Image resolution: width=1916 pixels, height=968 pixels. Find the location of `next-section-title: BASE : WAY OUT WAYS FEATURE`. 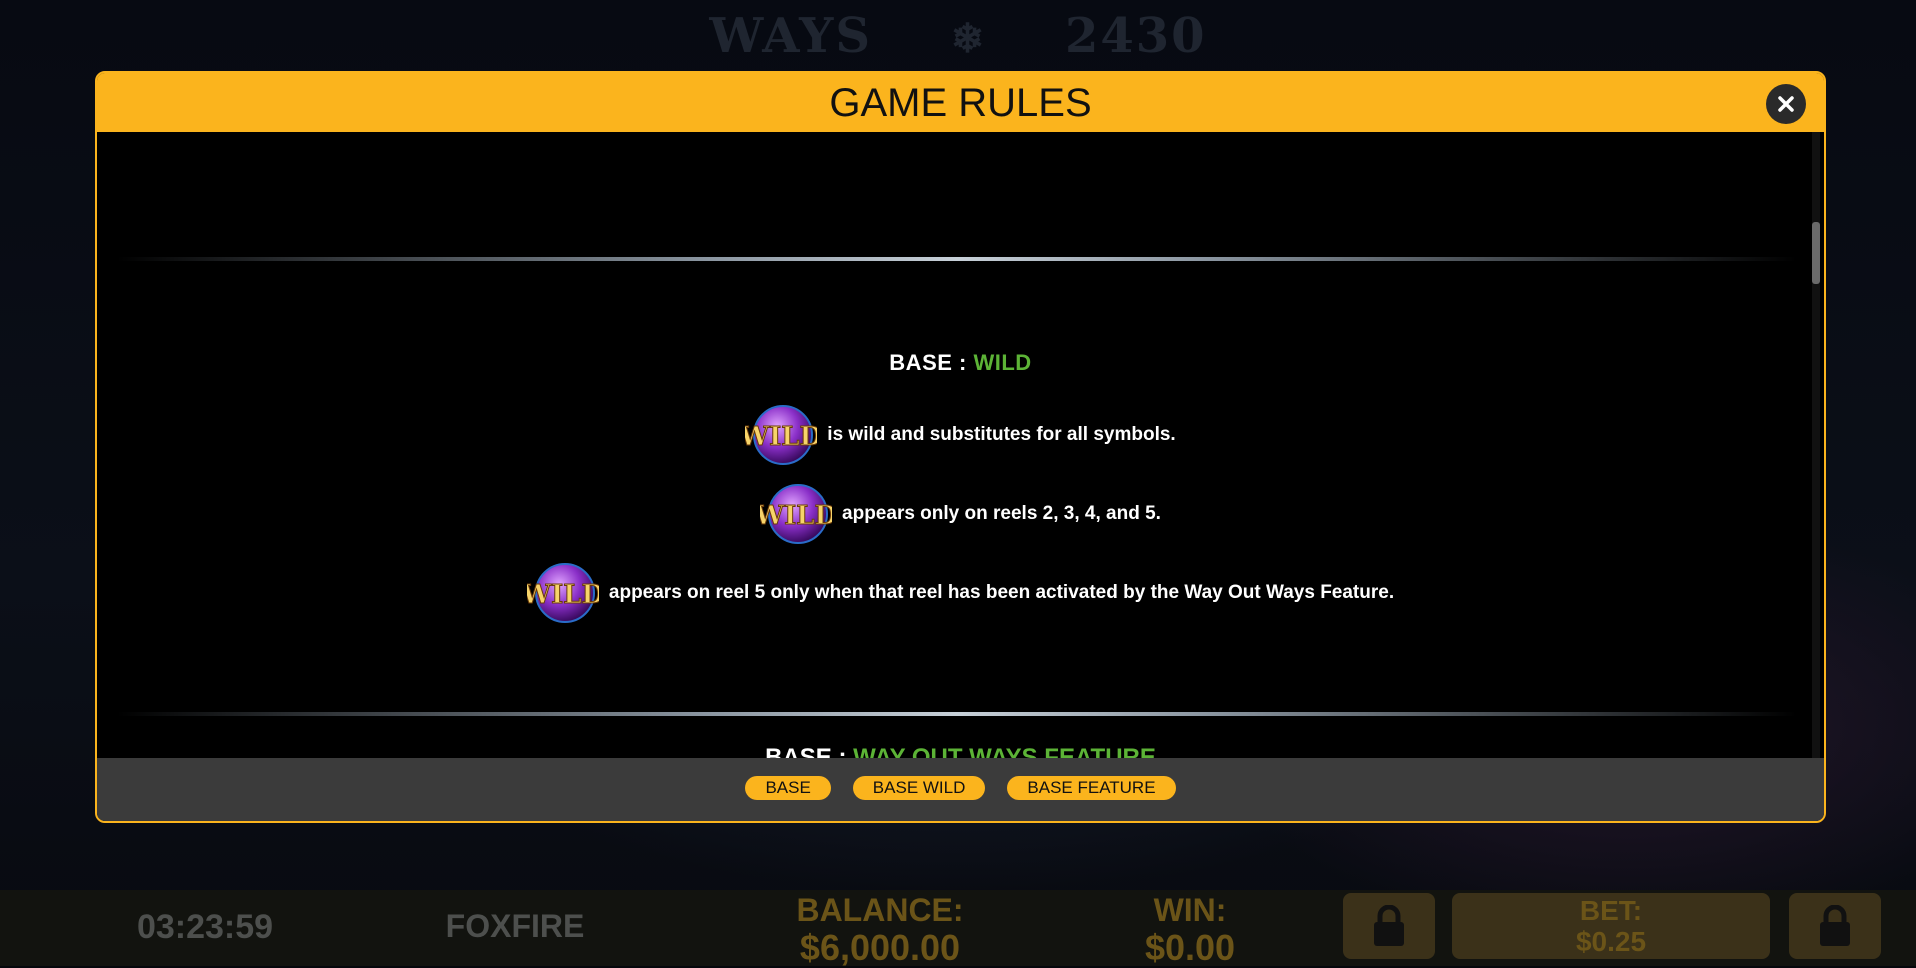

next-section-title: BASE : WAY OUT WAYS FEATURE is located at coordinates (960, 751).